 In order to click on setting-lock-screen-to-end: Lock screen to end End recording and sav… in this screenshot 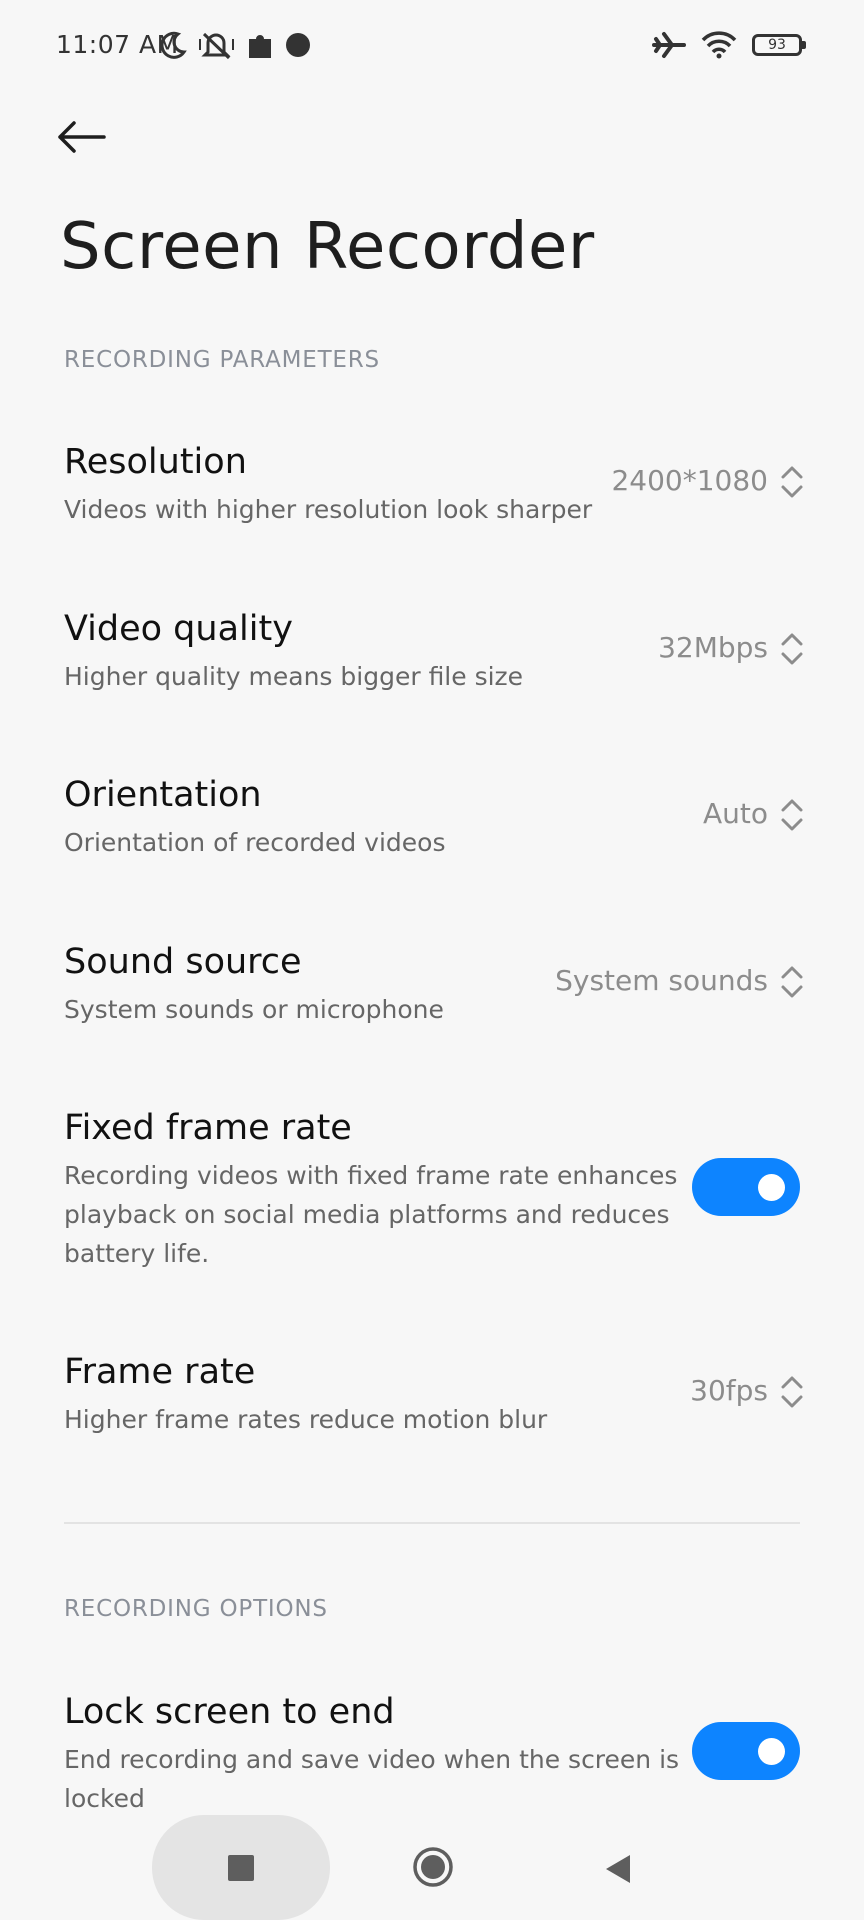, I will do `click(432, 1750)`.